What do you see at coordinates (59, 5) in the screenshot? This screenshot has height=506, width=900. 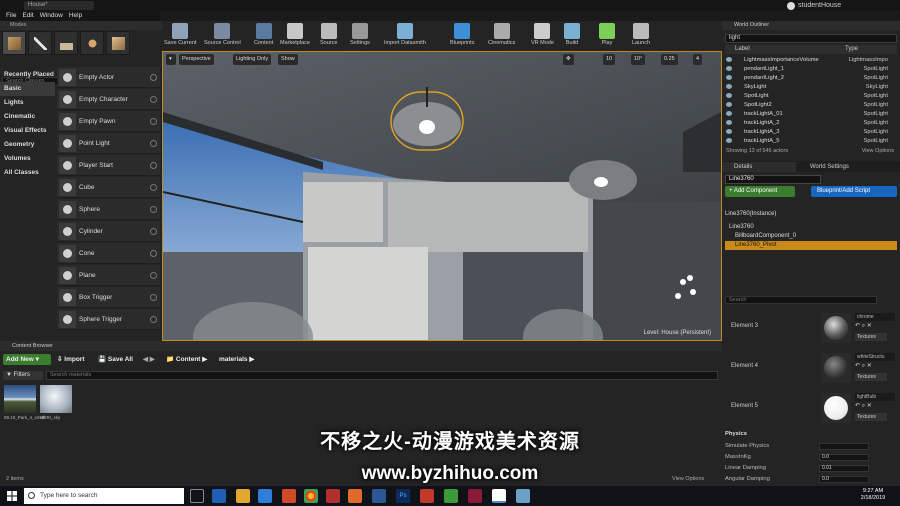 I see `level-tab: House*` at bounding box center [59, 5].